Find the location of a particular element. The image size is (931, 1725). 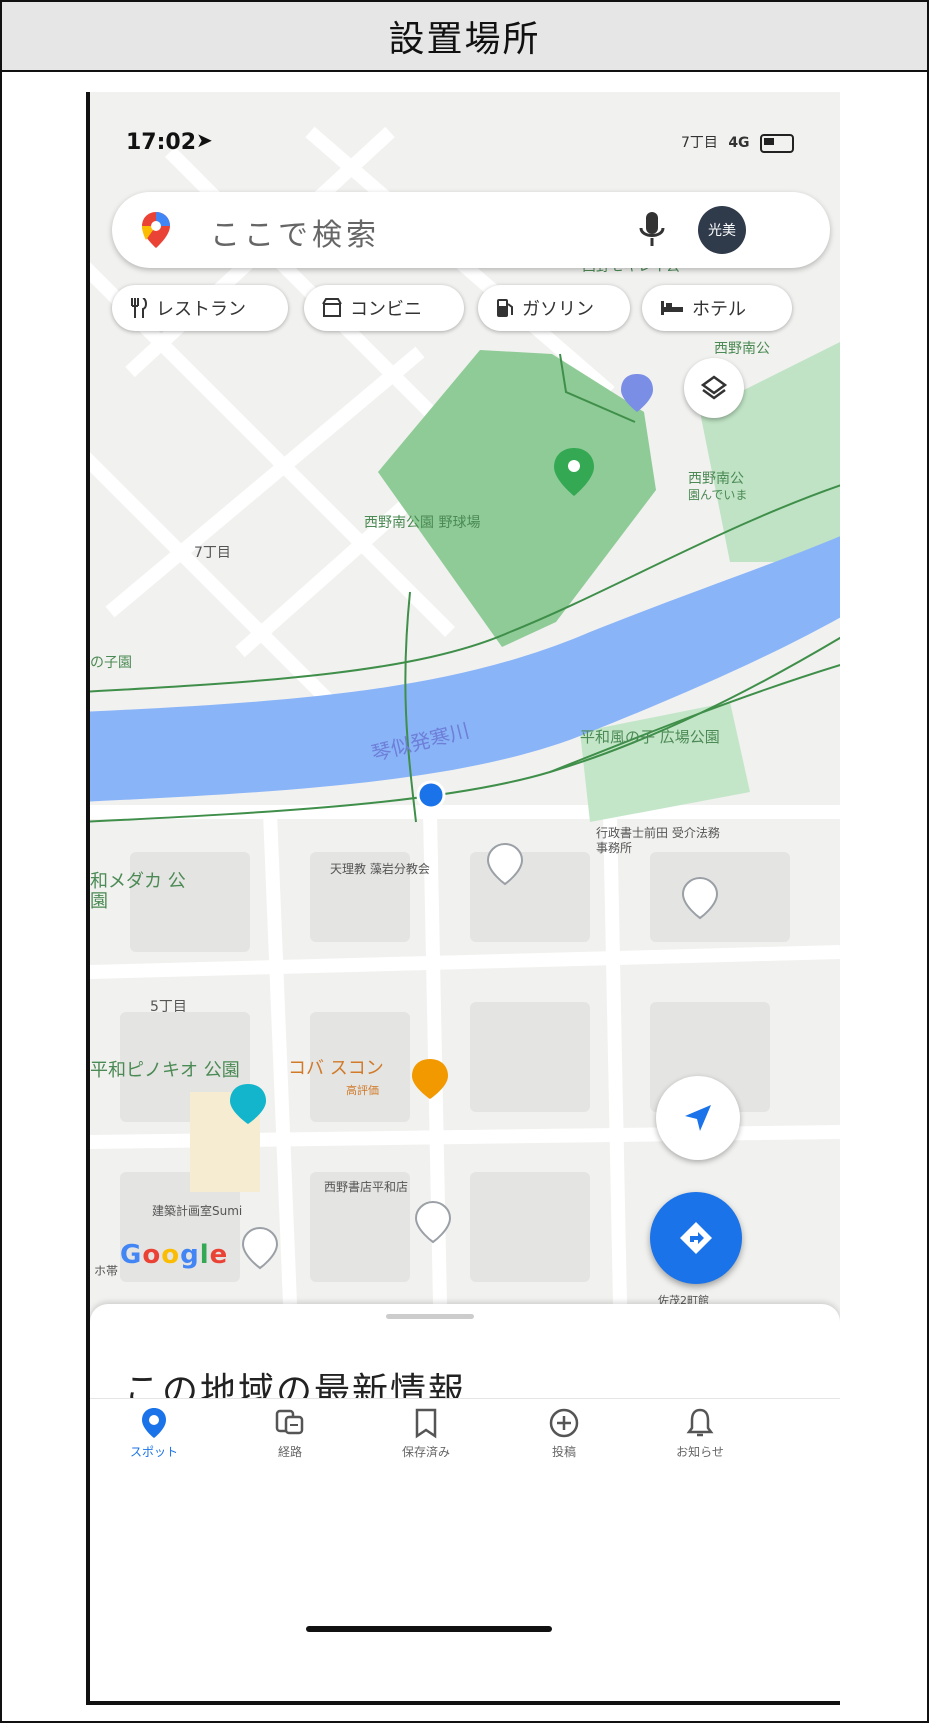

search-bar: ここで検索 光美 is located at coordinates (471, 230).